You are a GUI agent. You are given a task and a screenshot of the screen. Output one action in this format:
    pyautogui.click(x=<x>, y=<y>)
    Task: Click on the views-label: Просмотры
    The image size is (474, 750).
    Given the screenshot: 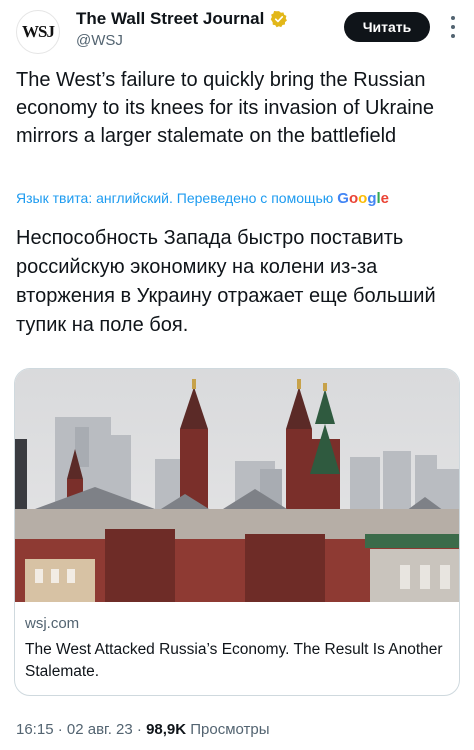 What is the action you would take?
    pyautogui.click(x=229, y=729)
    